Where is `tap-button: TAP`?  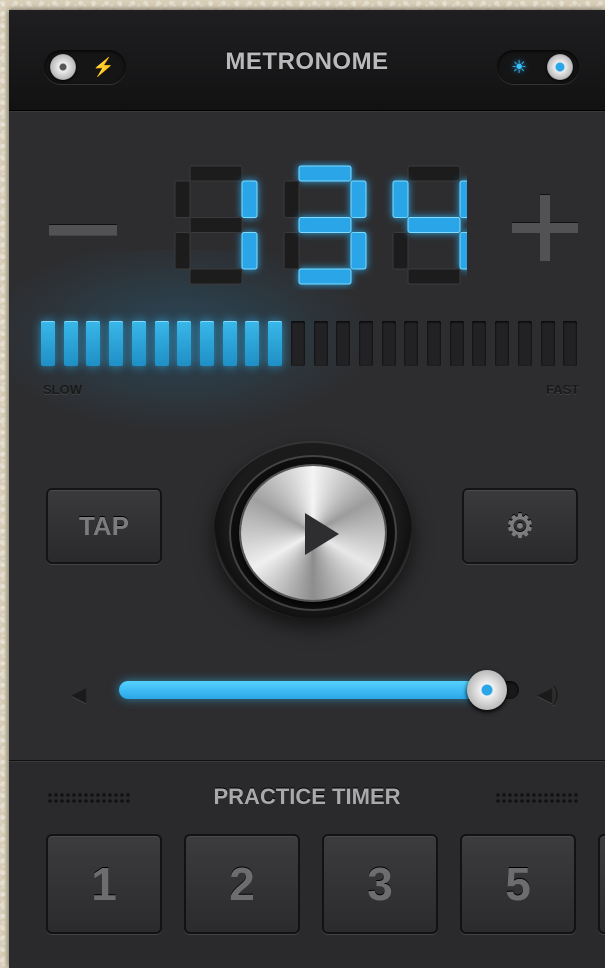
tap-button: TAP is located at coordinates (104, 526).